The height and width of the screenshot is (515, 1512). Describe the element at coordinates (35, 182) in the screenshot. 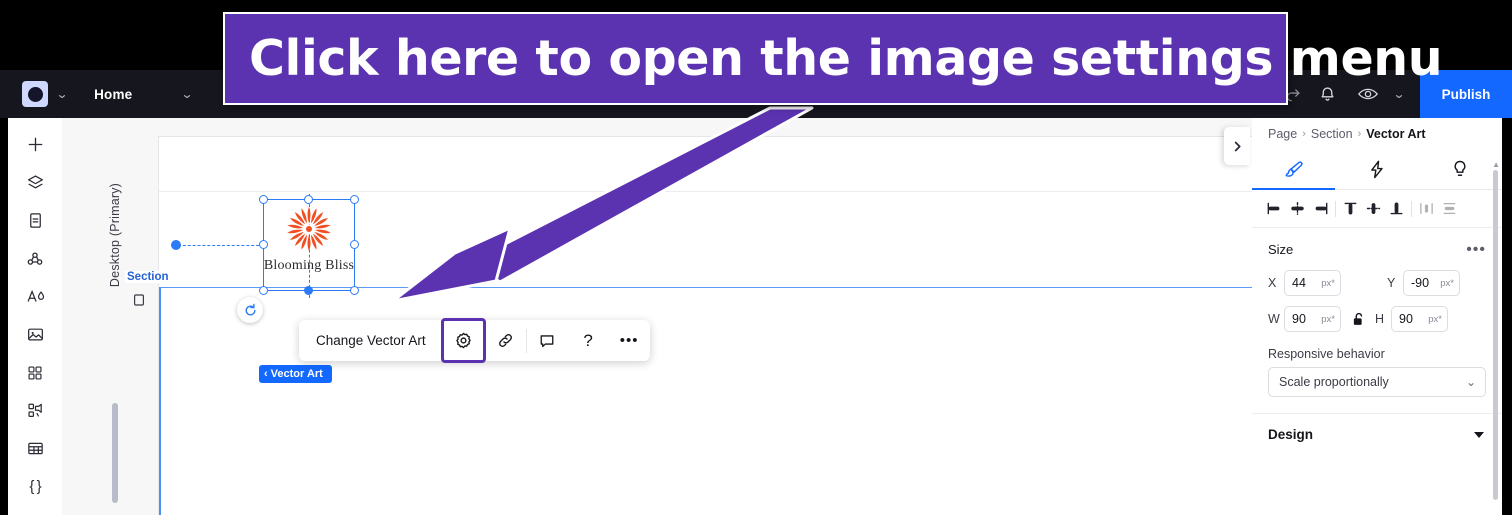

I see `rail-item-layers` at that location.